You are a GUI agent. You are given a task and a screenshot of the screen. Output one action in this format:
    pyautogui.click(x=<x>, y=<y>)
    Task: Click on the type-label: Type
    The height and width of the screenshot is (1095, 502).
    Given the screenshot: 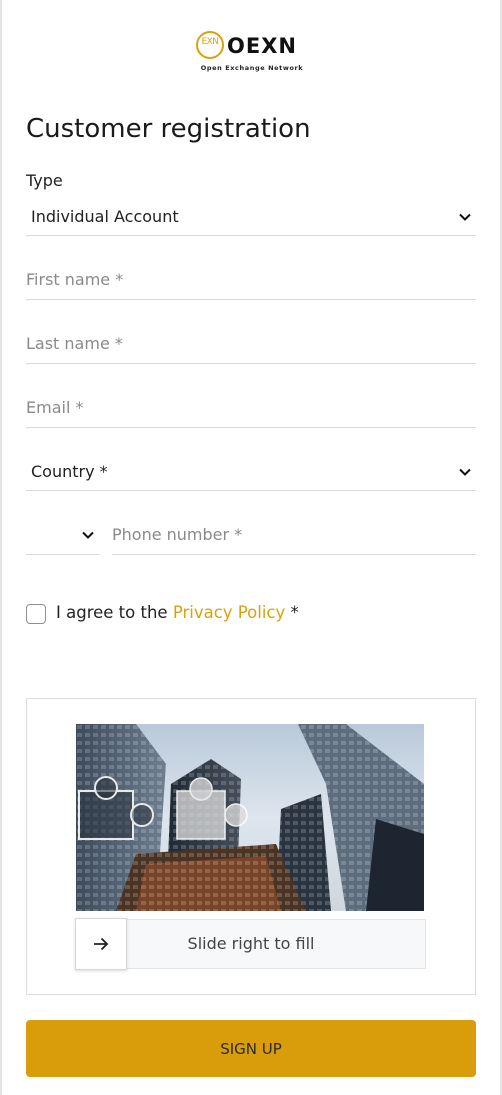 What is the action you would take?
    pyautogui.click(x=44, y=180)
    